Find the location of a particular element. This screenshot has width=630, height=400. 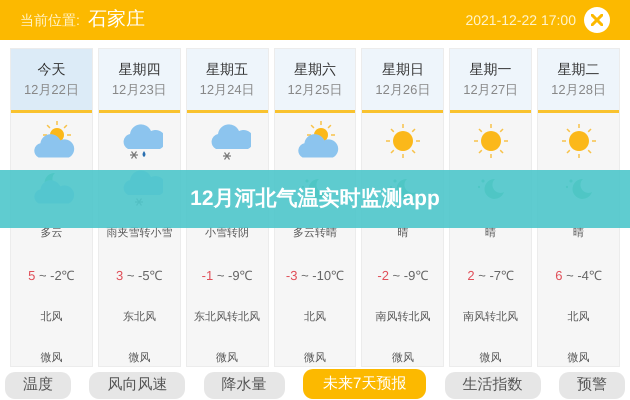

weekday: 星期六 is located at coordinates (315, 70).